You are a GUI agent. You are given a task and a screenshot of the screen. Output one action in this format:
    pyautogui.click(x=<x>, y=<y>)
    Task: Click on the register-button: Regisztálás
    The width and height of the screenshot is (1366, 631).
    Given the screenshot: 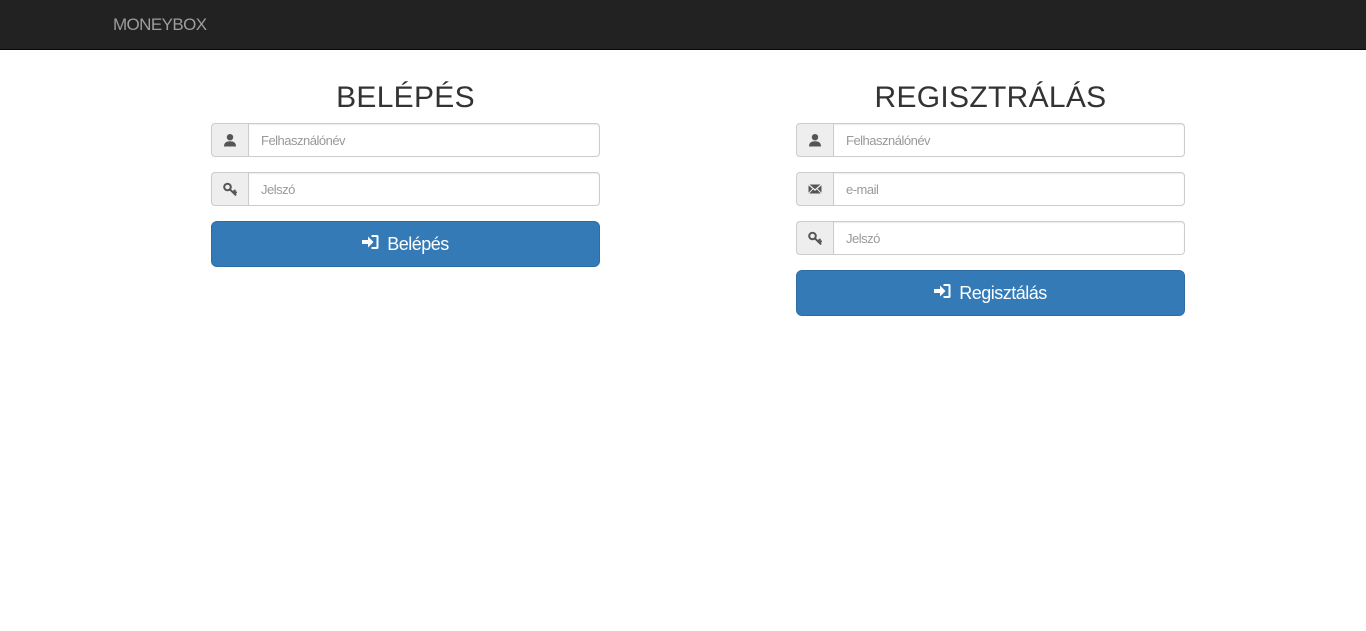 What is the action you would take?
    pyautogui.click(x=990, y=293)
    